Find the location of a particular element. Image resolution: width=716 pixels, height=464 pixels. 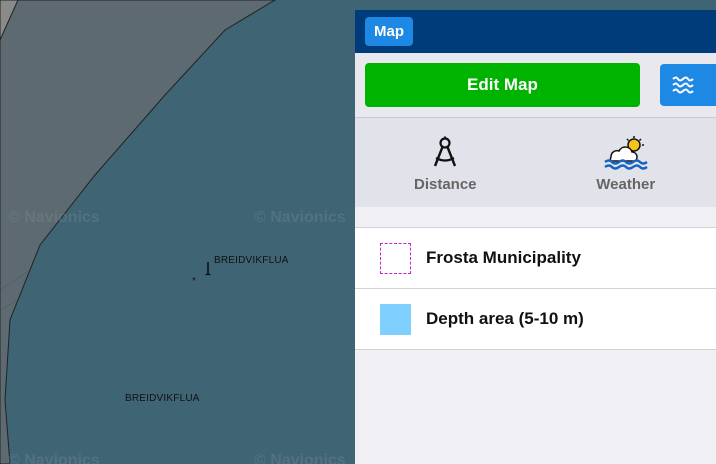

depth-area-swatch is located at coordinates (395, 319).